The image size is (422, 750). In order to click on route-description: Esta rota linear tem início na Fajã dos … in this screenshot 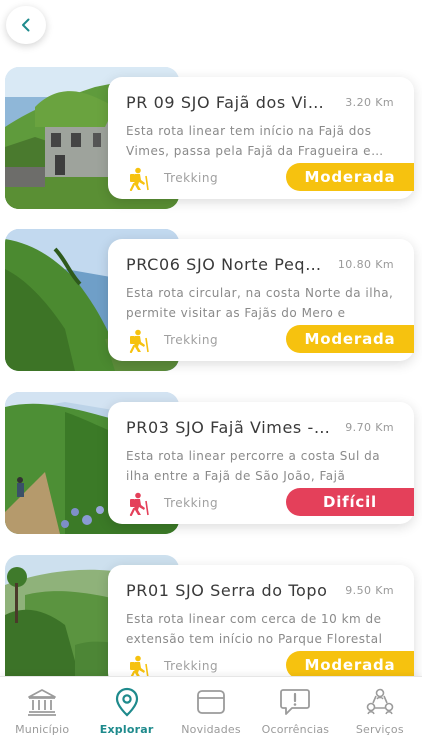, I will do `click(249, 141)`.